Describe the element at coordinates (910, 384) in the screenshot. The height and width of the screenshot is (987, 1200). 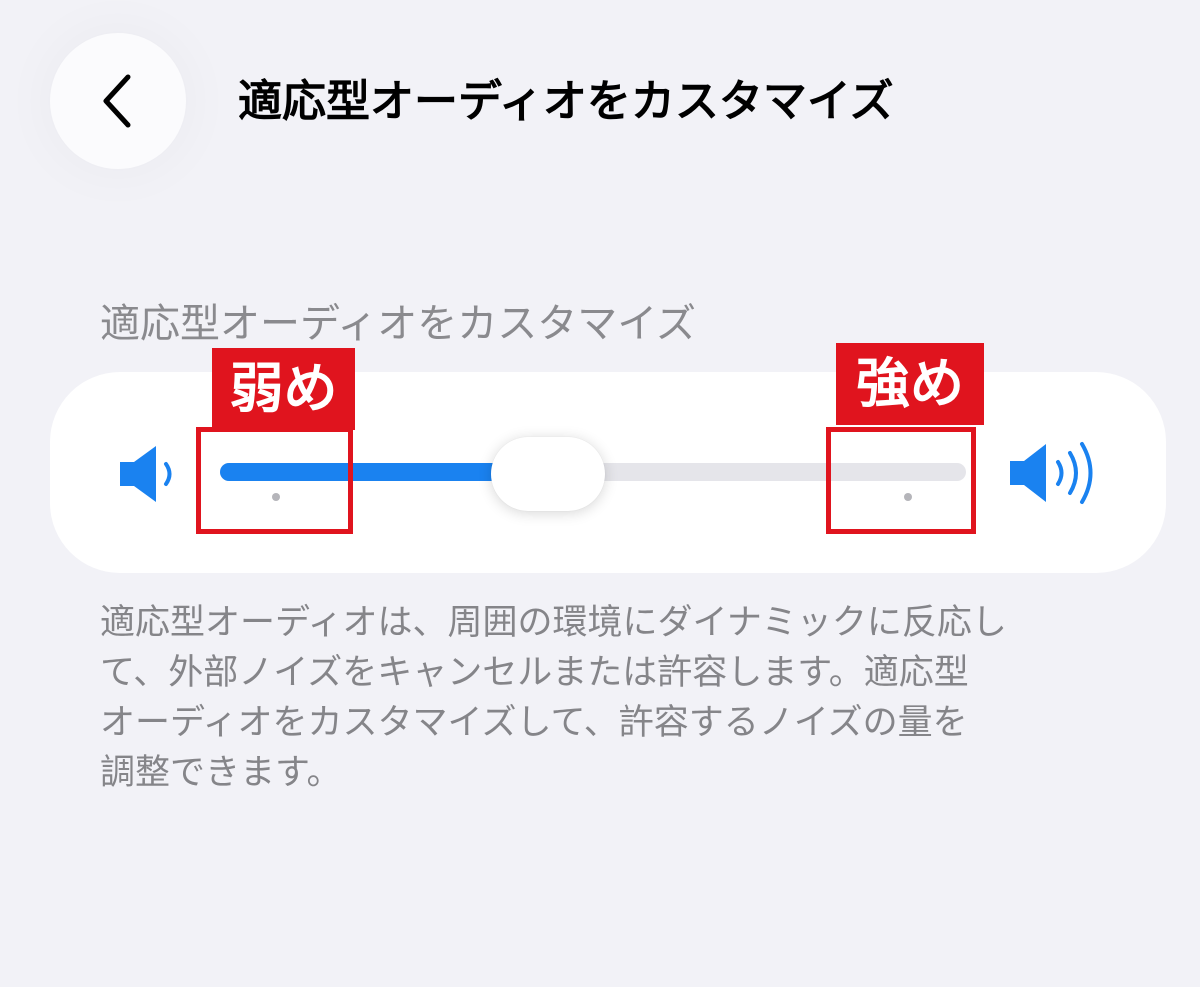
I see `annotation-label-strong: 強め` at that location.